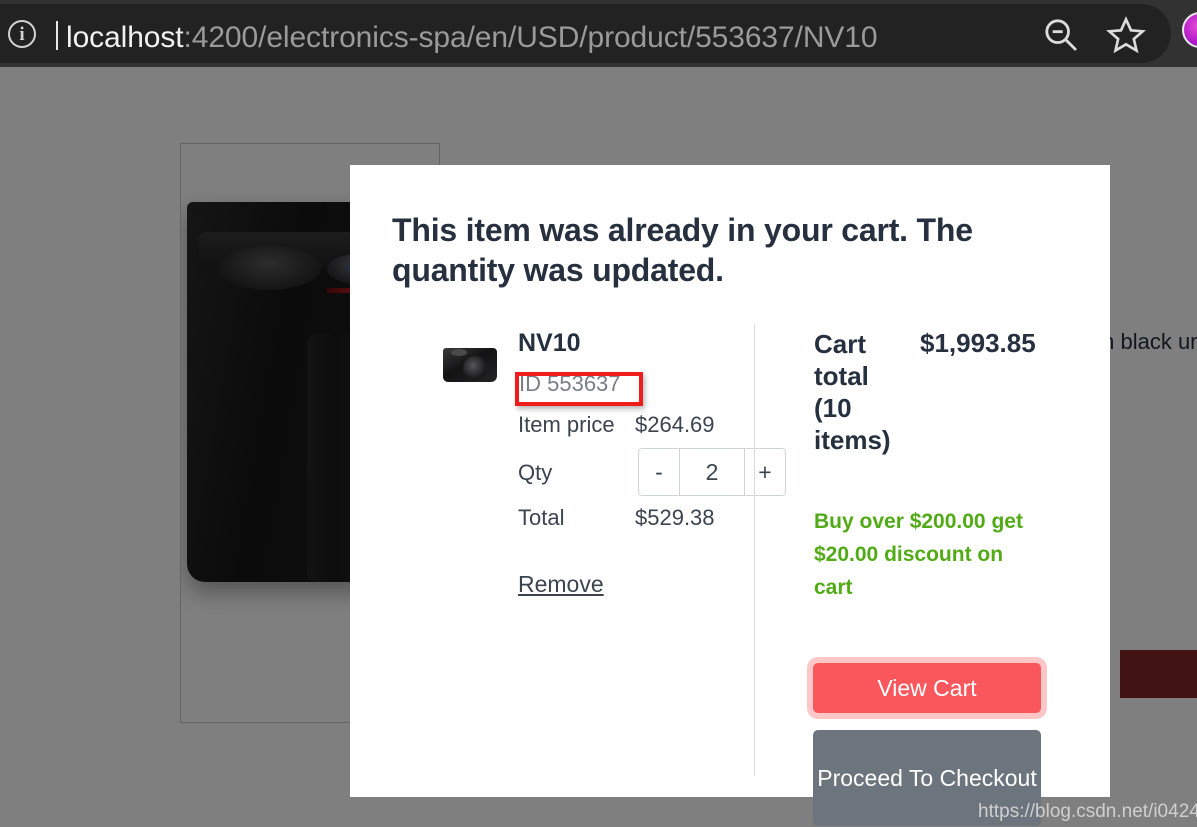 This screenshot has height=827, width=1197. Describe the element at coordinates (57, 35) in the screenshot. I see `text-cursor` at that location.